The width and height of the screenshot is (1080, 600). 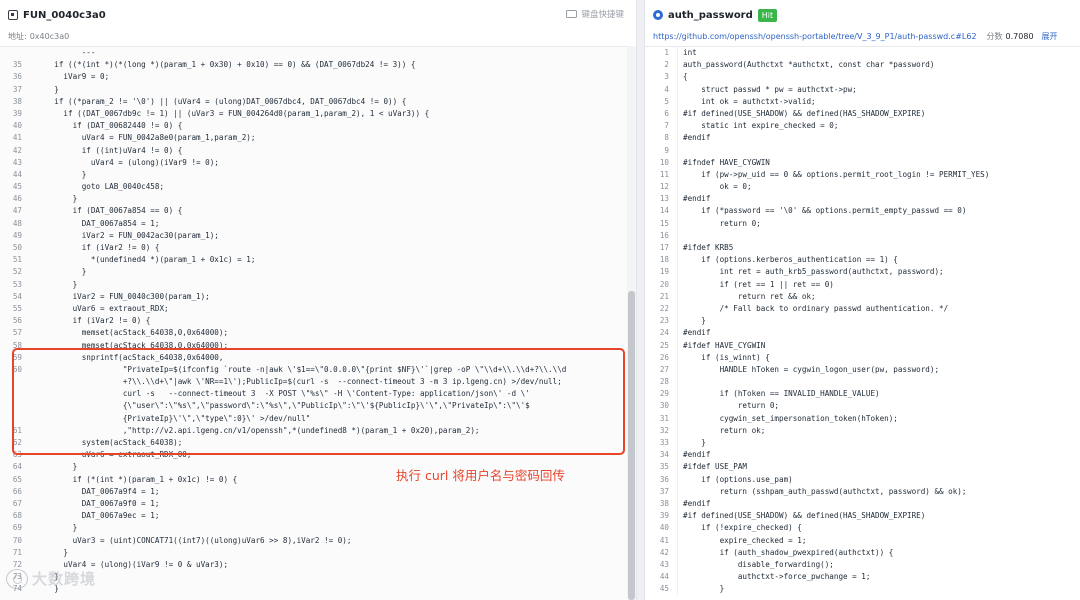 I want to click on code-line: 48 DAT_0067a854 = 1;, so click(x=318, y=224).